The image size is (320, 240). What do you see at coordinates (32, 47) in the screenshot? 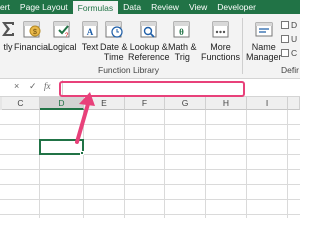
I see `financial-label: Financial` at bounding box center [32, 47].